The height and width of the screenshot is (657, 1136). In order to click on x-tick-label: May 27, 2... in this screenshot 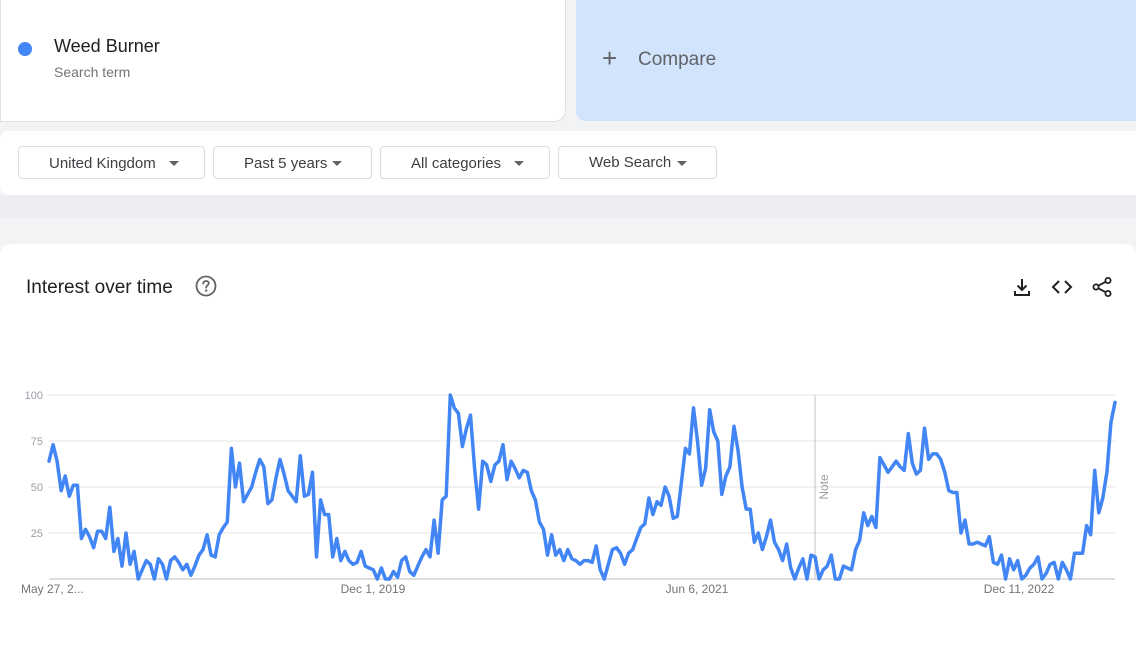, I will do `click(52, 589)`.